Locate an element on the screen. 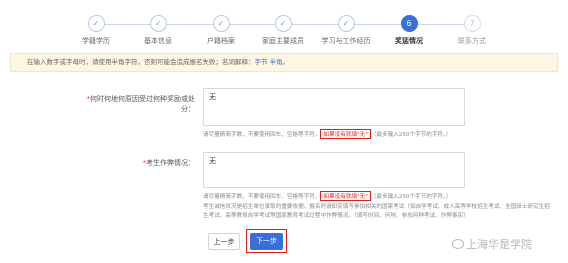 The height and width of the screenshot is (263, 568). step-3: ✓ 户籍档案 is located at coordinates (221, 30).